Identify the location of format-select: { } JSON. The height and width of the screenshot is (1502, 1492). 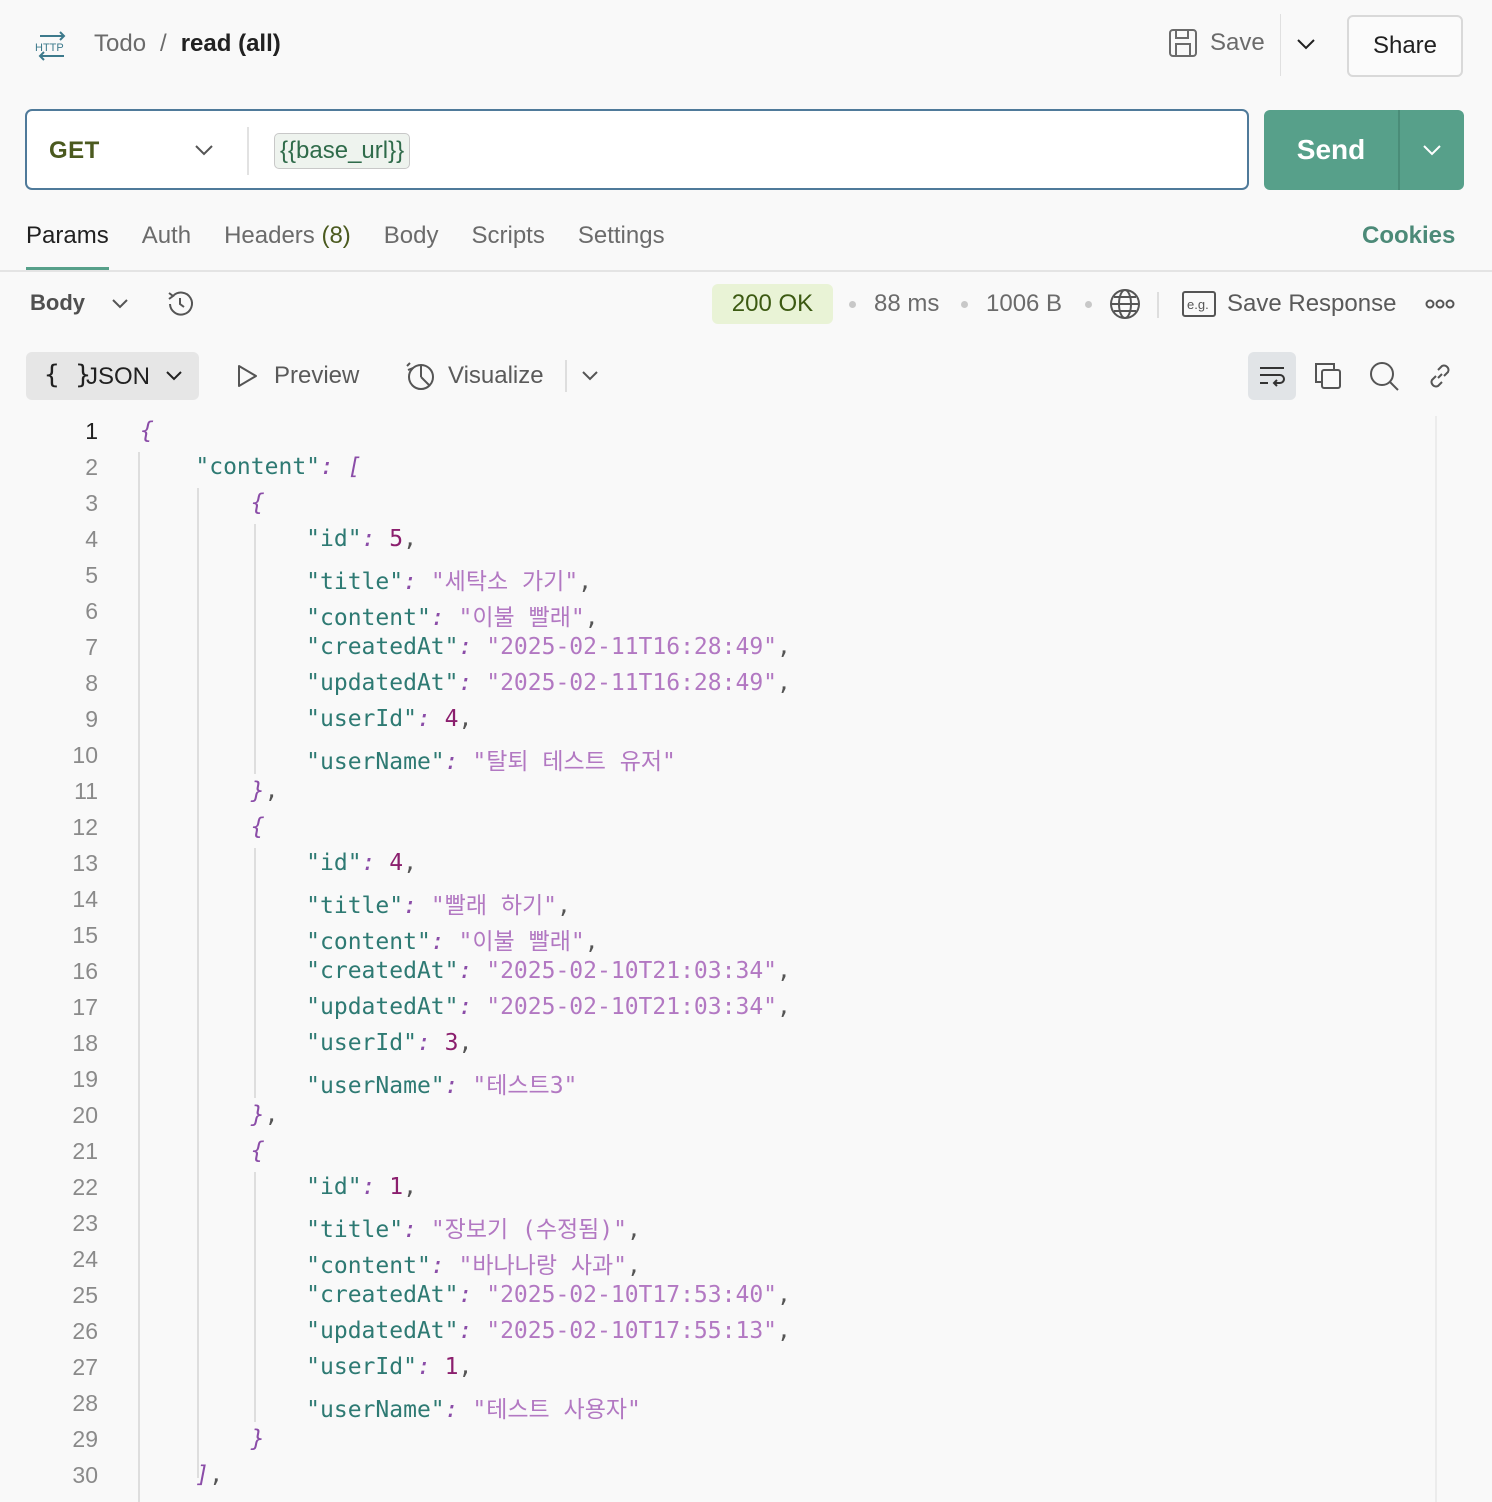
(112, 376).